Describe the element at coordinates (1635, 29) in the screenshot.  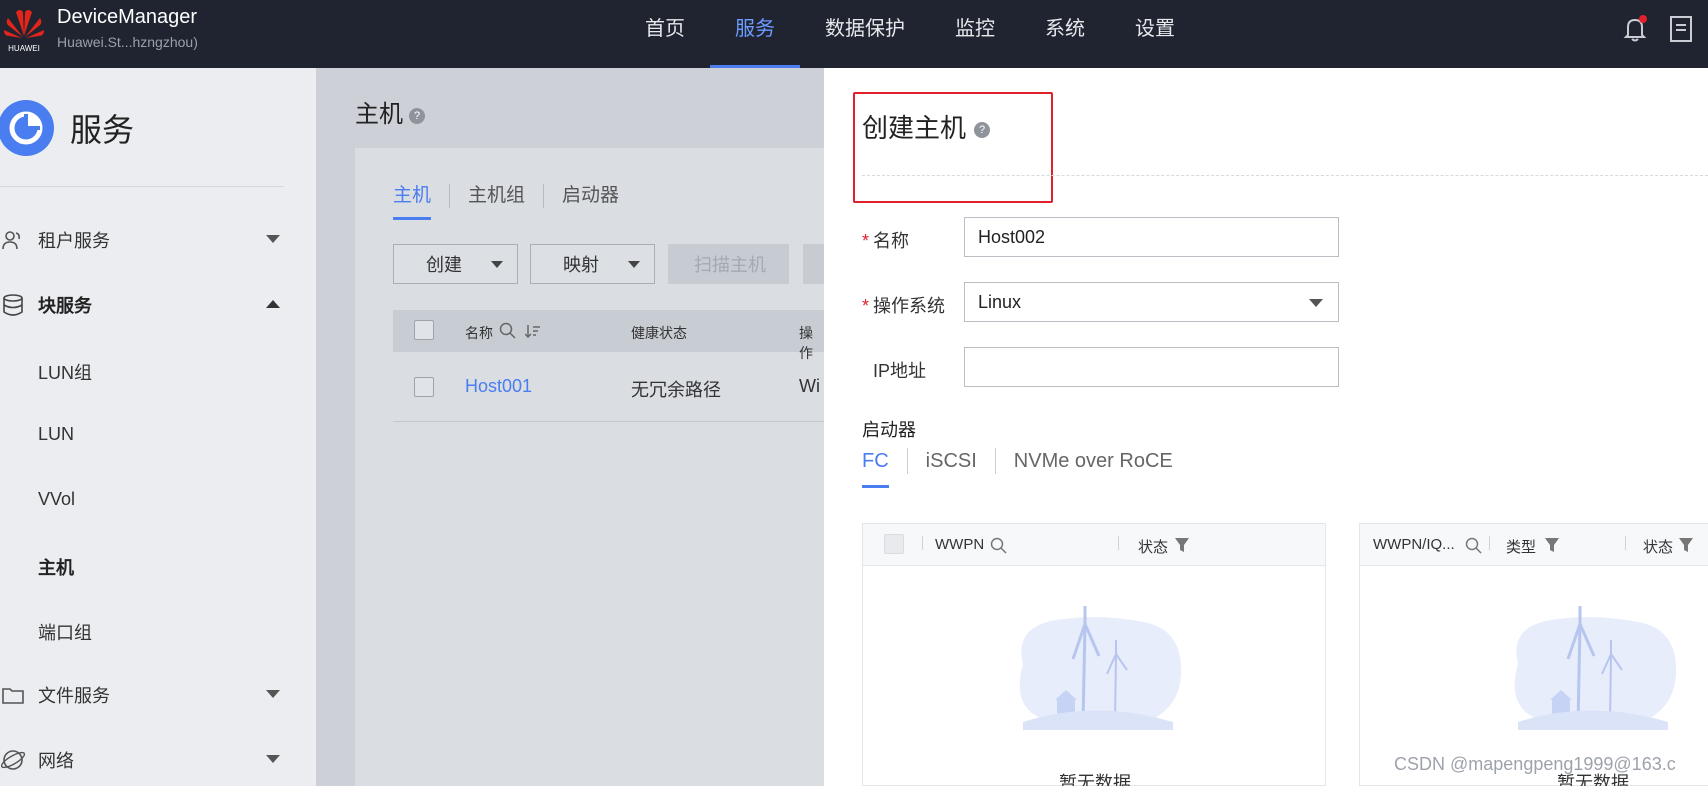
I see `bell-icon` at that location.